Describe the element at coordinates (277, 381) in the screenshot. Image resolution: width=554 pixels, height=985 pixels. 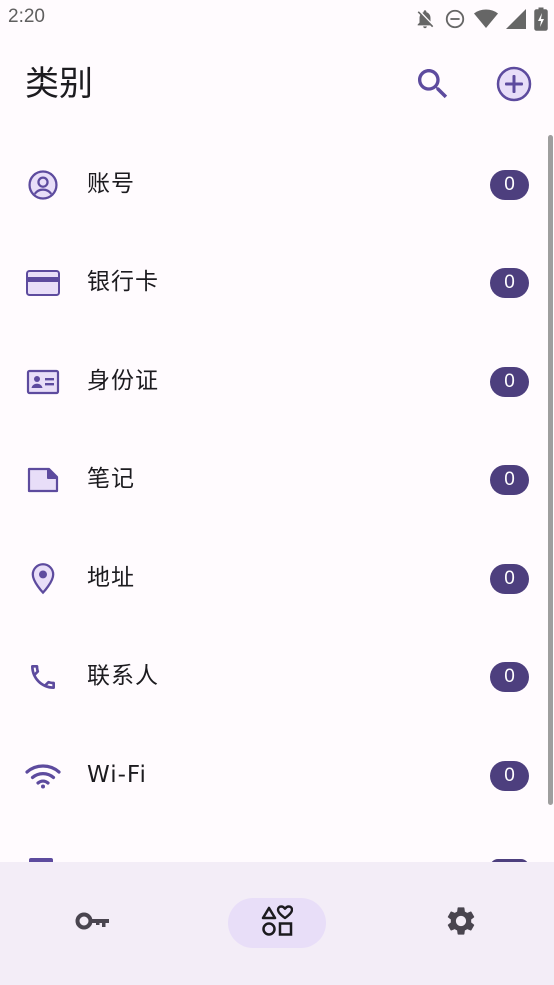
I see `category-item-id-card: 身份证 0` at that location.